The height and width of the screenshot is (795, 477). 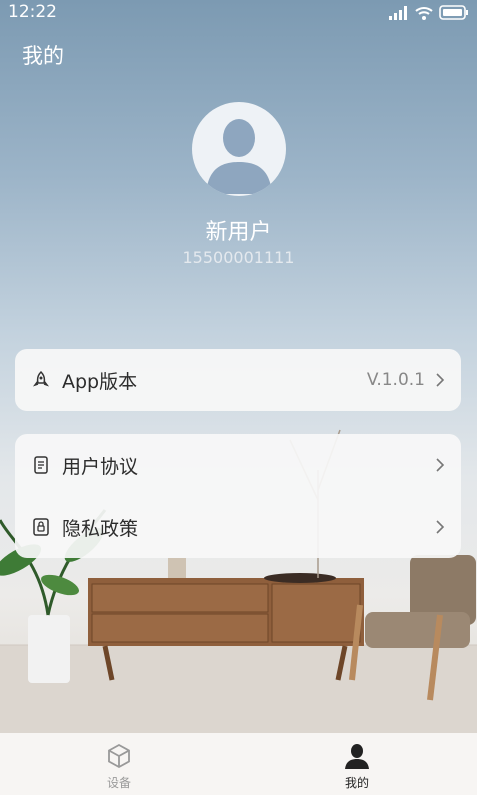 What do you see at coordinates (238, 465) in the screenshot?
I see `user-agreement-row: 用户协议` at bounding box center [238, 465].